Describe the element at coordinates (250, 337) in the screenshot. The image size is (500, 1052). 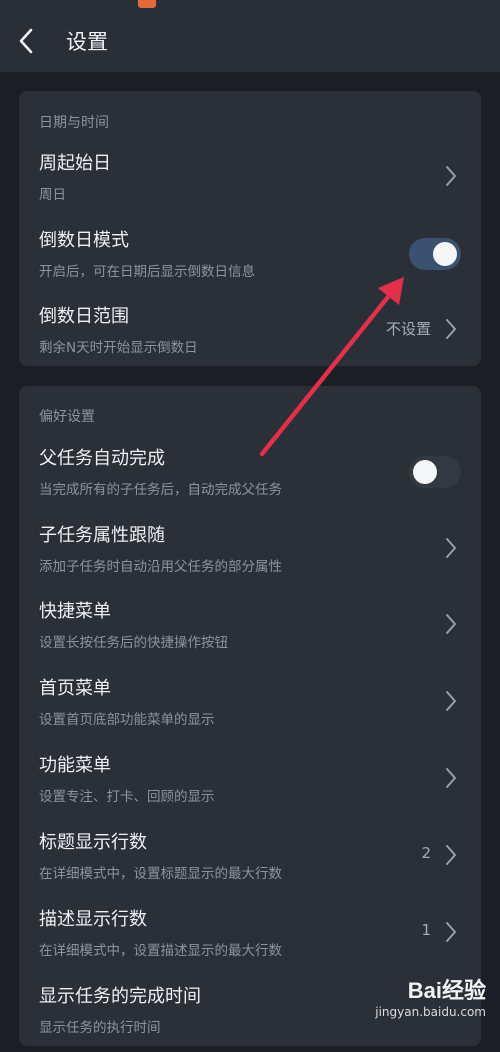
I see `setting-countdown-range: 倒数日范围 剩余N天时开始显示倒数日 不设置` at that location.